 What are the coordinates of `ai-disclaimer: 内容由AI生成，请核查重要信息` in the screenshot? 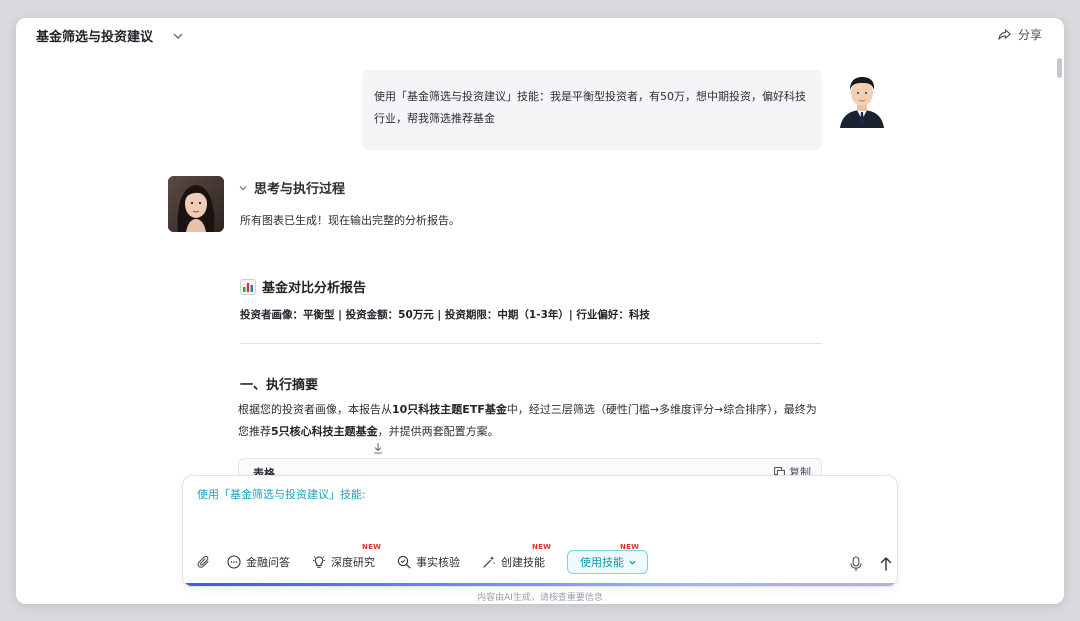 It's located at (540, 598).